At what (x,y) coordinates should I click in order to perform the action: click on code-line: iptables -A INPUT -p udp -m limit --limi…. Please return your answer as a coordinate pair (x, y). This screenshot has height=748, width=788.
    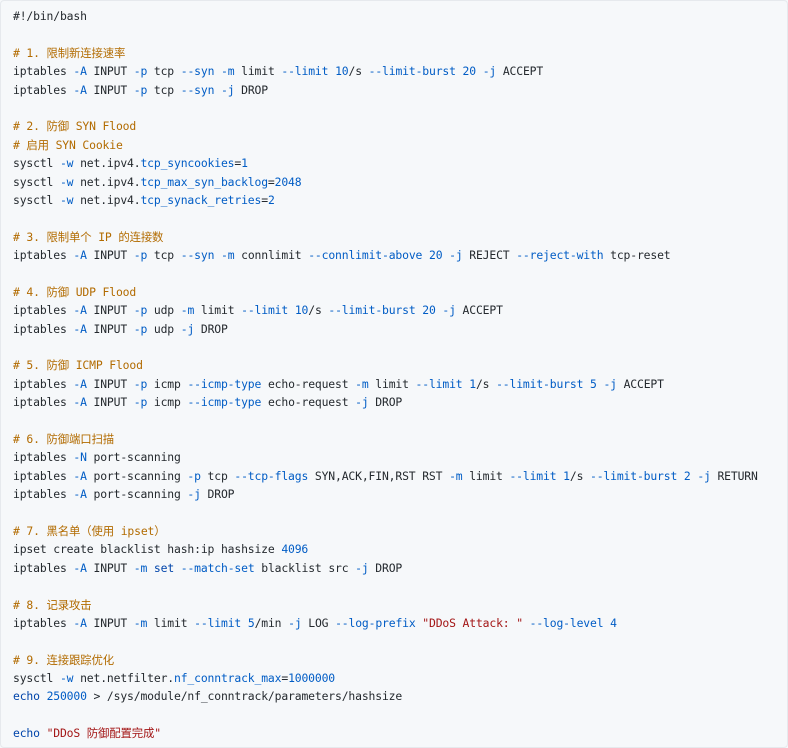
    Looking at the image, I should click on (394, 310).